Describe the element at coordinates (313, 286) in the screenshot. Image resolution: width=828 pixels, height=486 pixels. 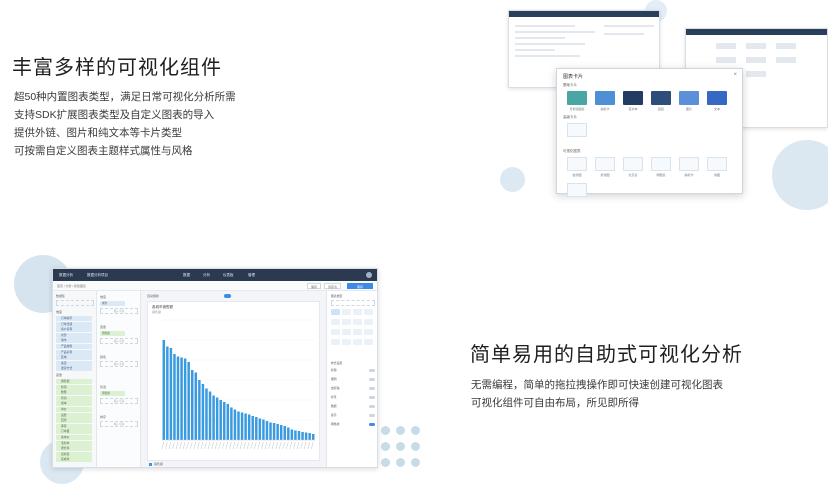
I see `save-button: 保存` at that location.